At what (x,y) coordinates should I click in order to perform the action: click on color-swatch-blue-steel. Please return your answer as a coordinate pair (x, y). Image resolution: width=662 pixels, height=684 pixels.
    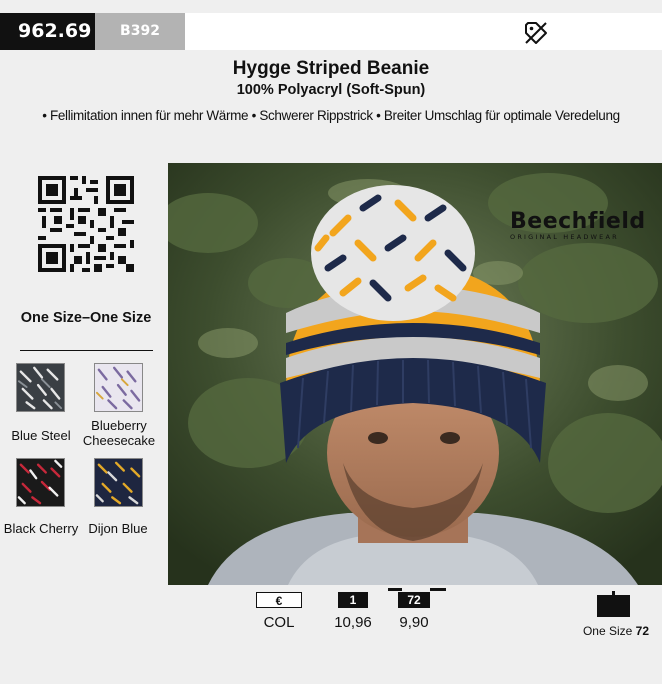
    Looking at the image, I should click on (40, 387).